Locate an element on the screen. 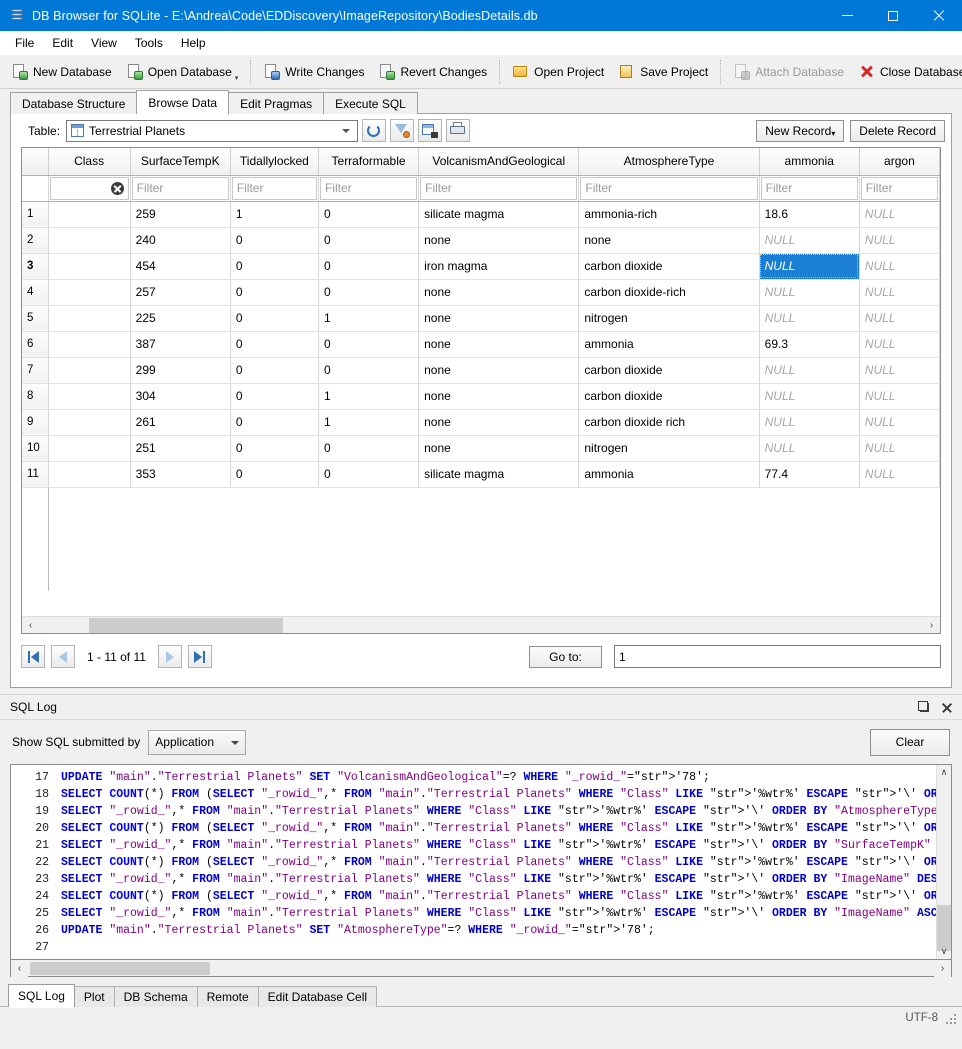  goto-input: 1 is located at coordinates (777, 656).